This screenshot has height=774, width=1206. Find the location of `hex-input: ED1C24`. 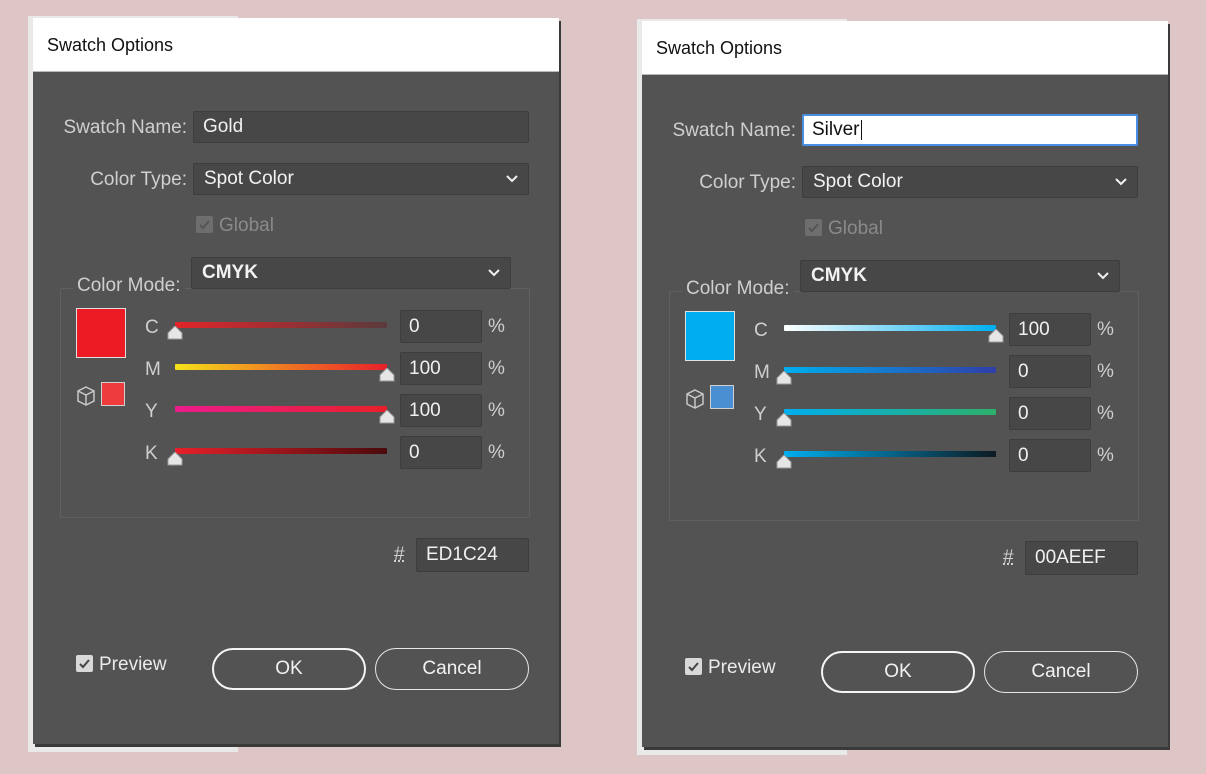

hex-input: ED1C24 is located at coordinates (472, 555).